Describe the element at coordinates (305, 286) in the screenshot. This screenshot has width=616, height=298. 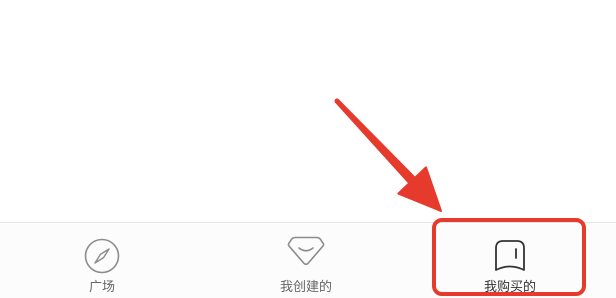
I see `tab-label-created: 我创建的` at that location.